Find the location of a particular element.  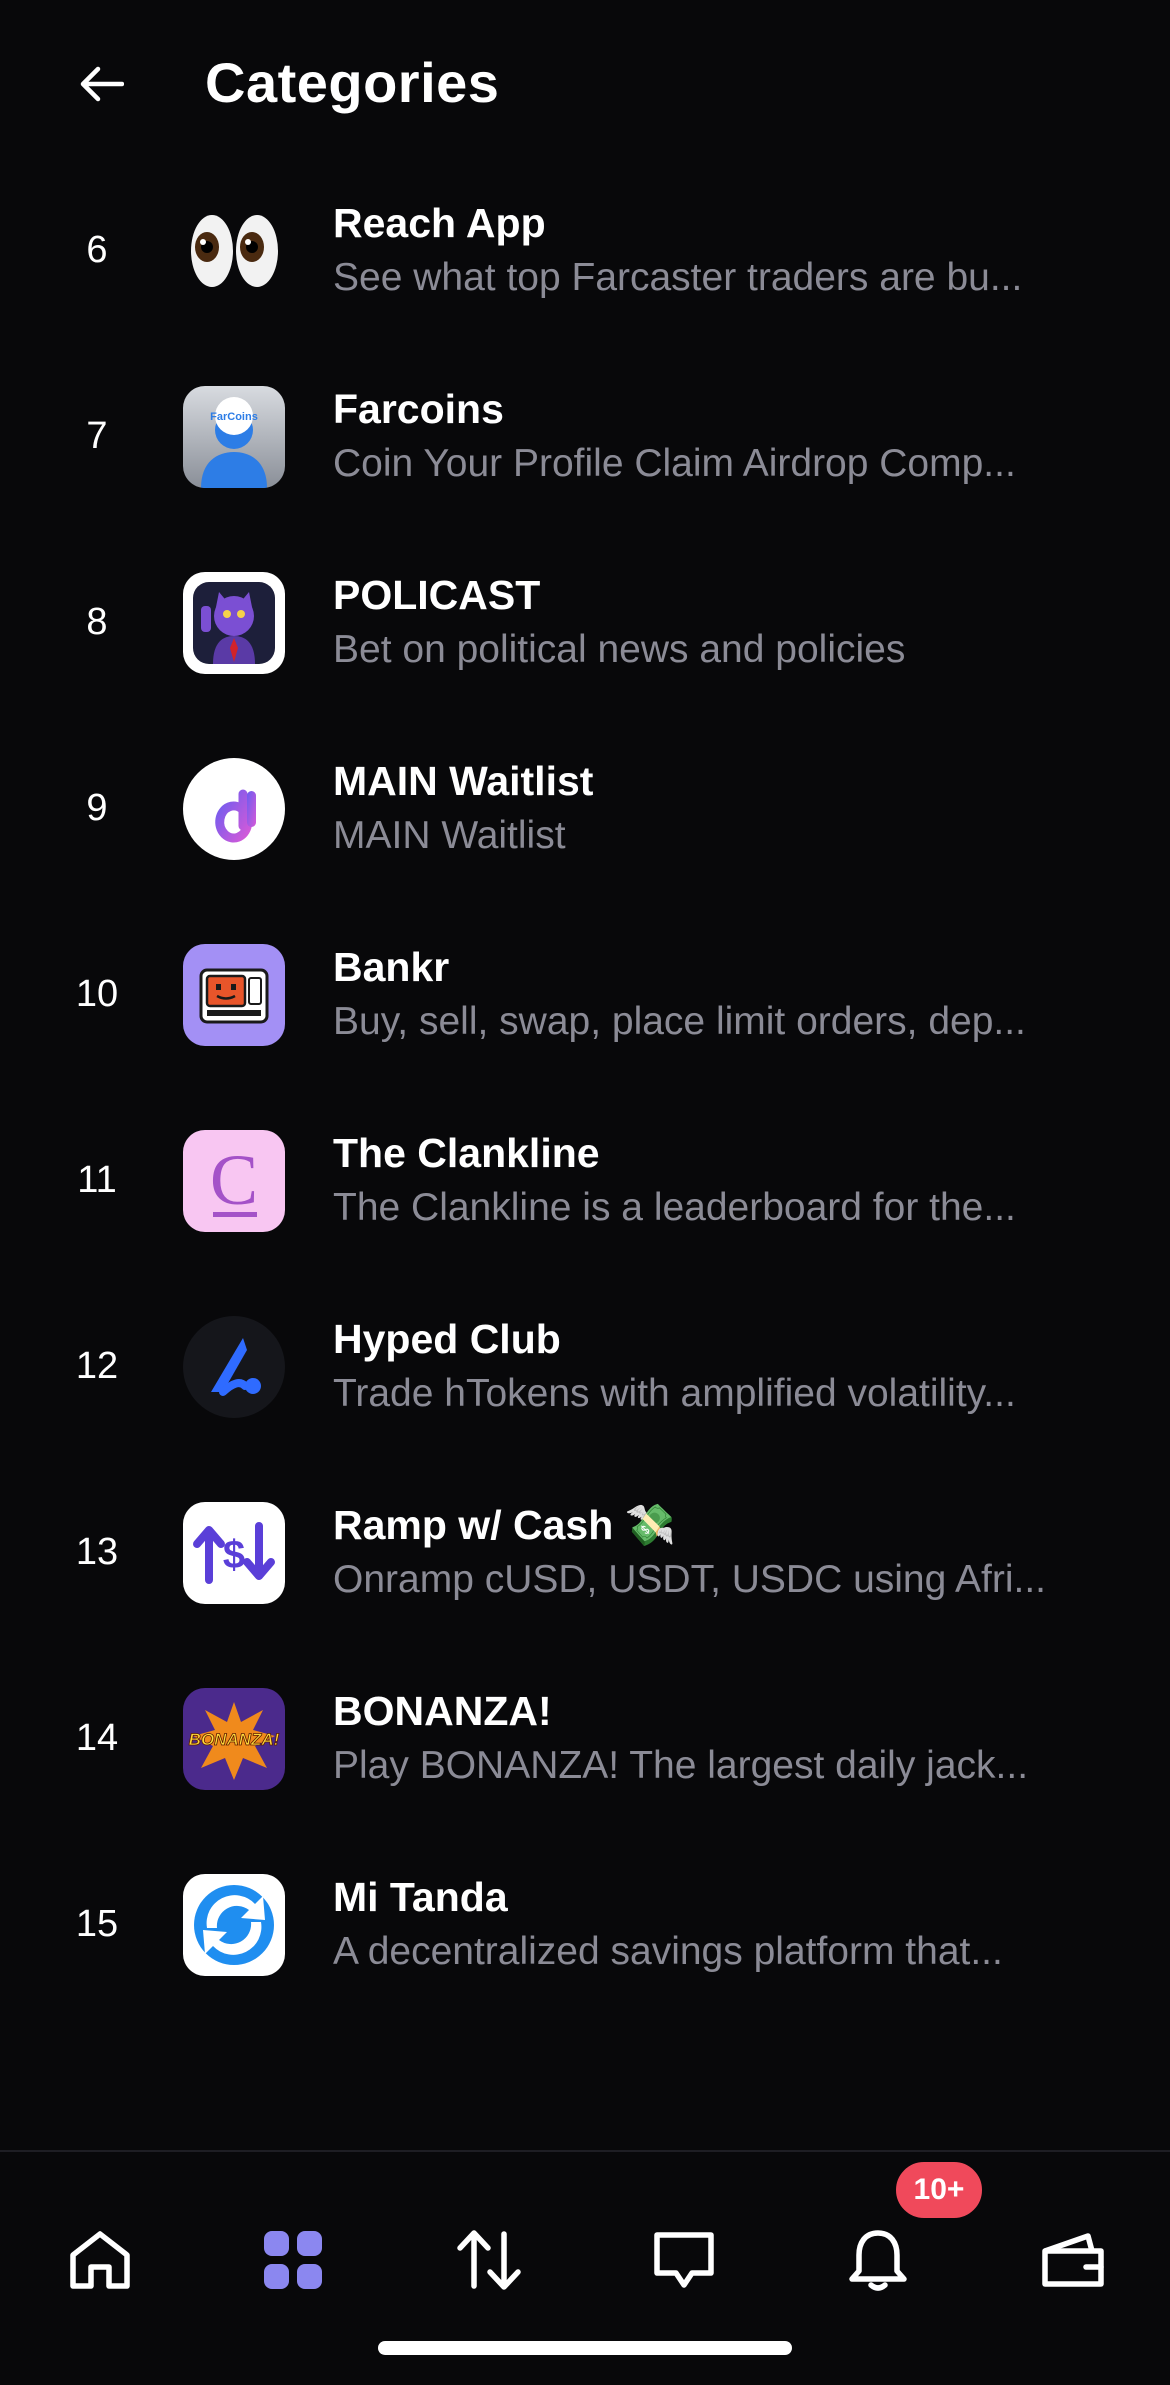

nav-home is located at coordinates (100, 2260).